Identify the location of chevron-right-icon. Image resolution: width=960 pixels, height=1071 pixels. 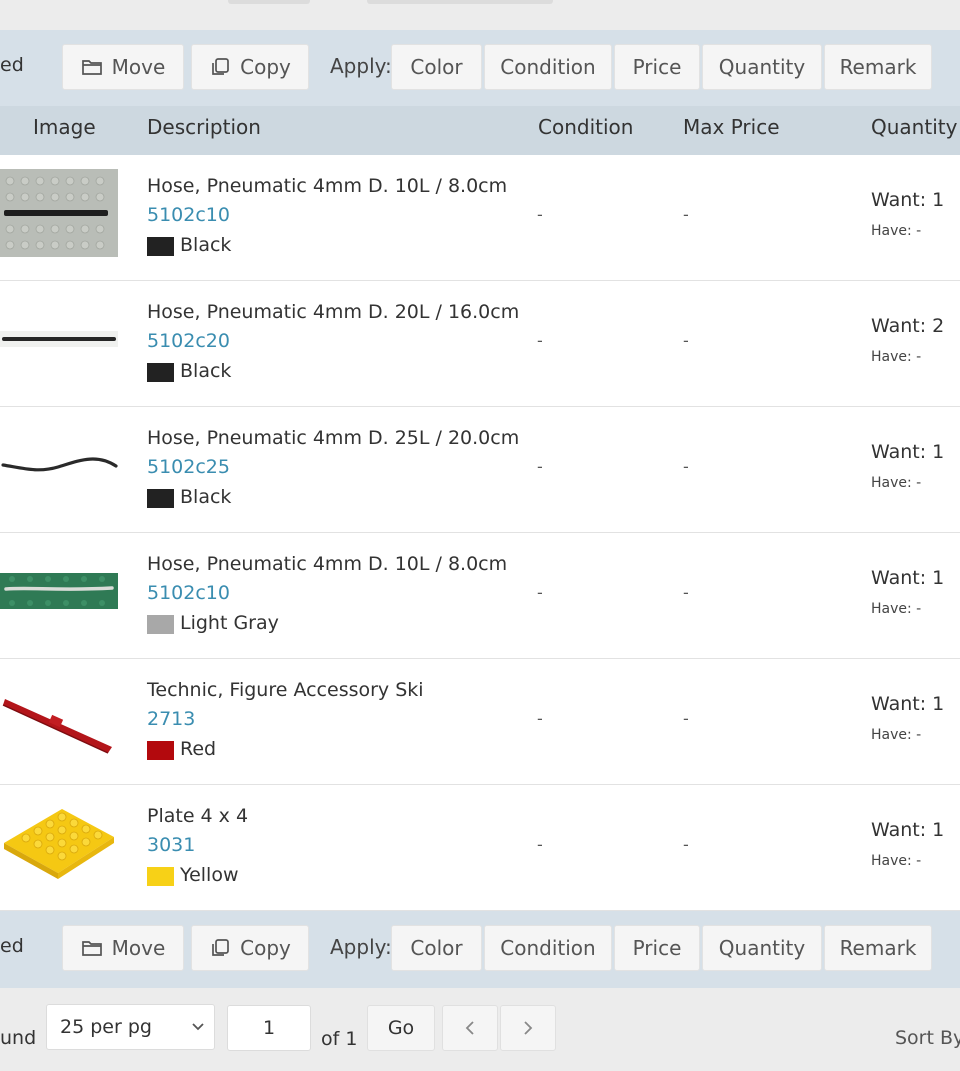
(528, 1028).